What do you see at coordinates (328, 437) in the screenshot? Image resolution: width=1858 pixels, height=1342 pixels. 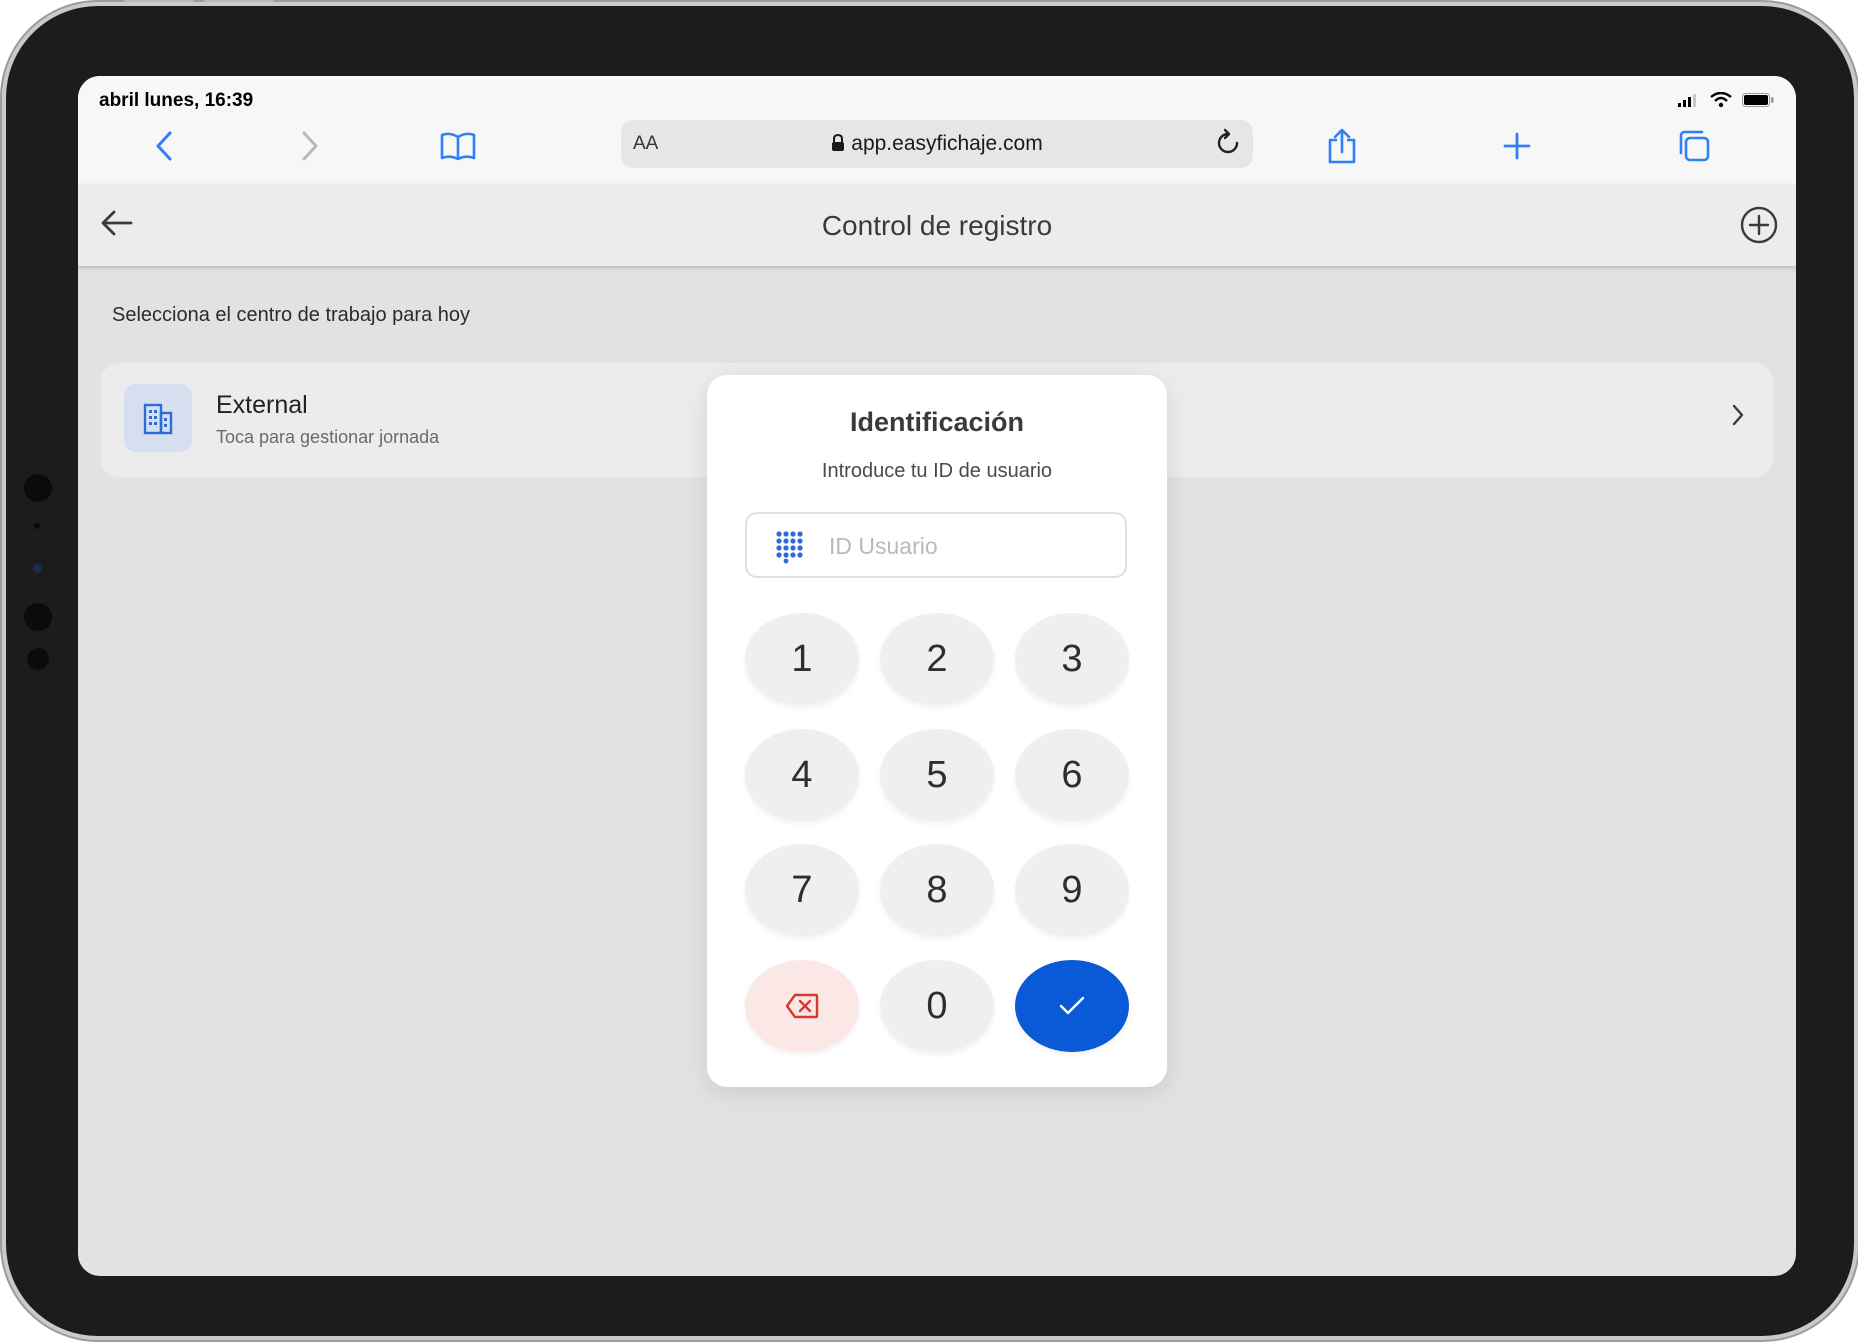 I see `work-center-subtitle: Toca para gestionar jornada` at bounding box center [328, 437].